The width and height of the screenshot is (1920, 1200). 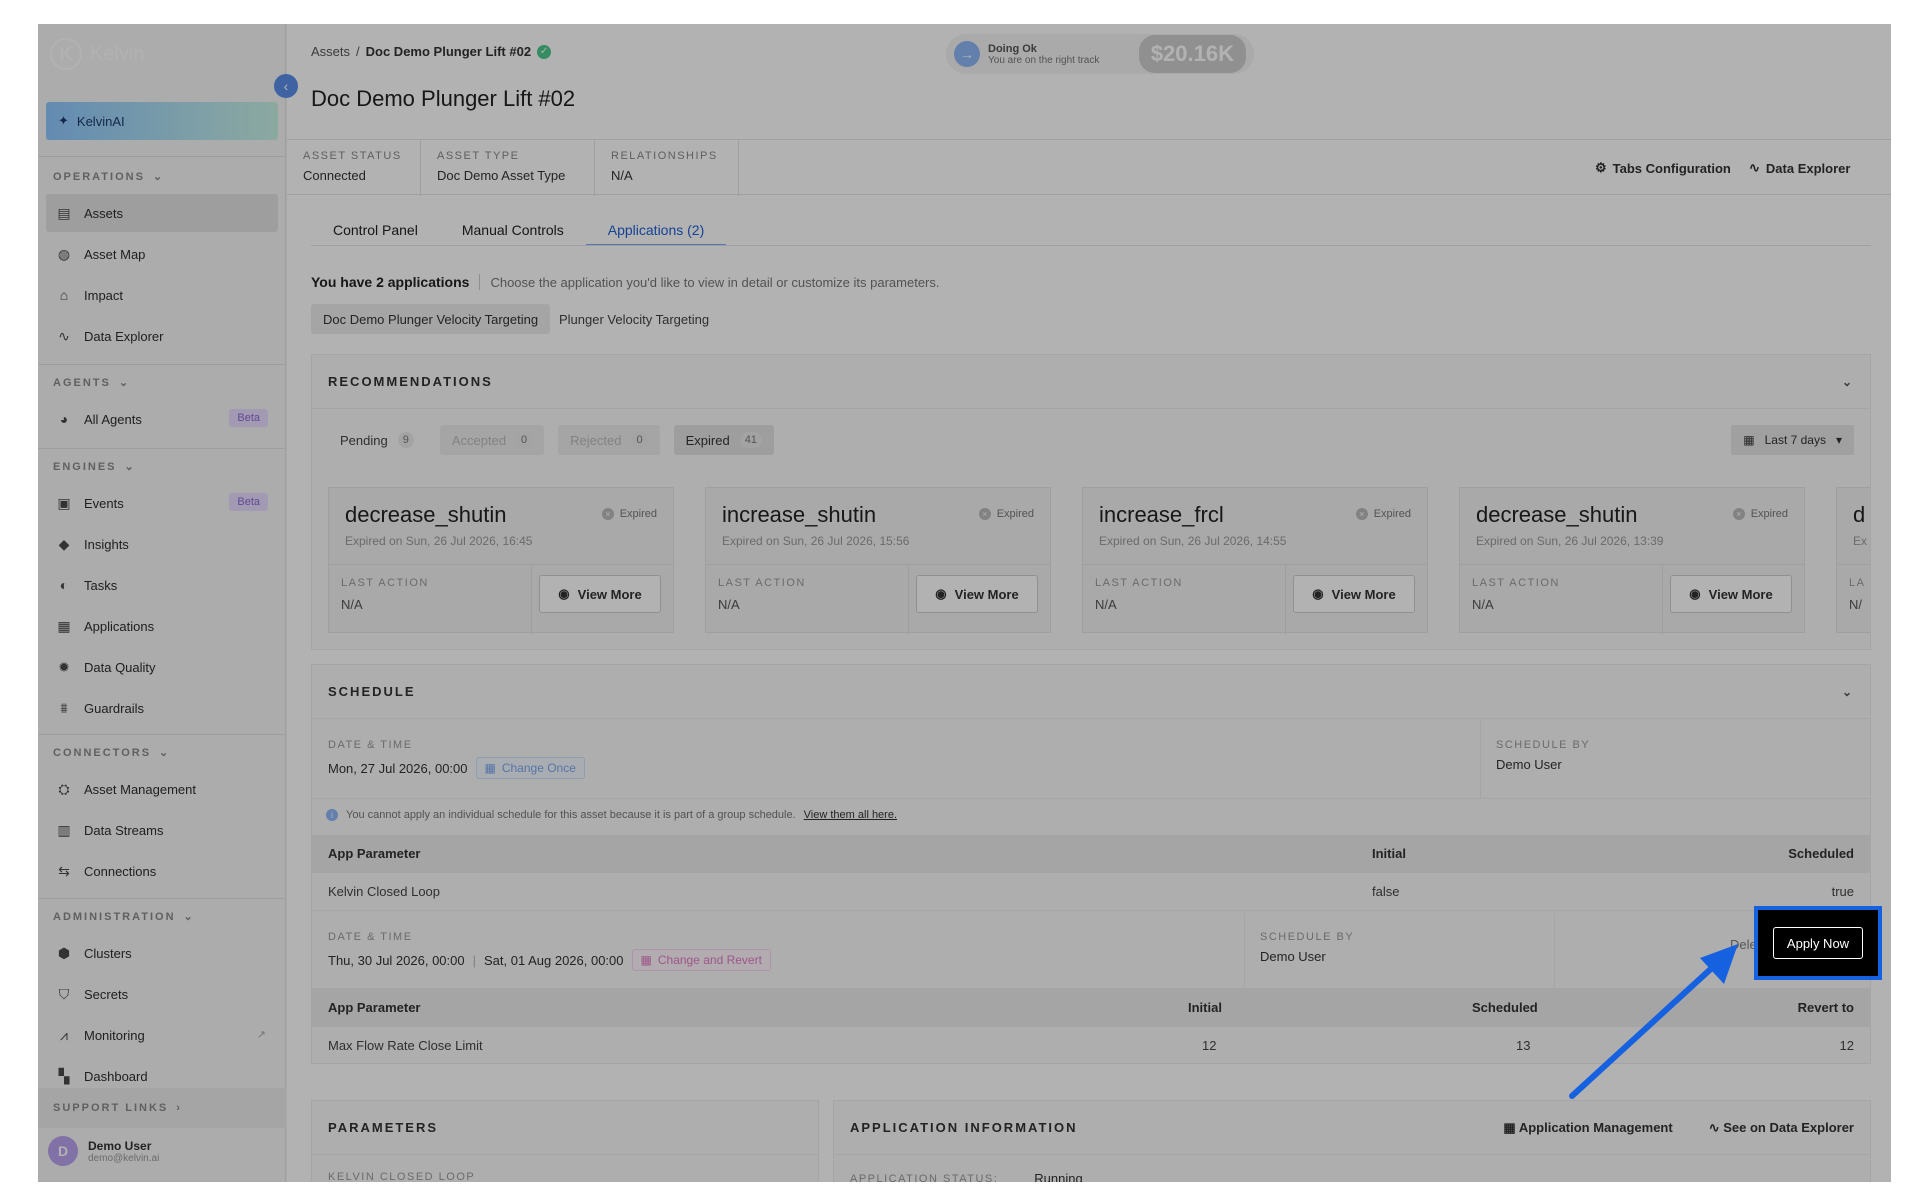 What do you see at coordinates (1643, 1031) in the screenshot?
I see `arrow-line` at bounding box center [1643, 1031].